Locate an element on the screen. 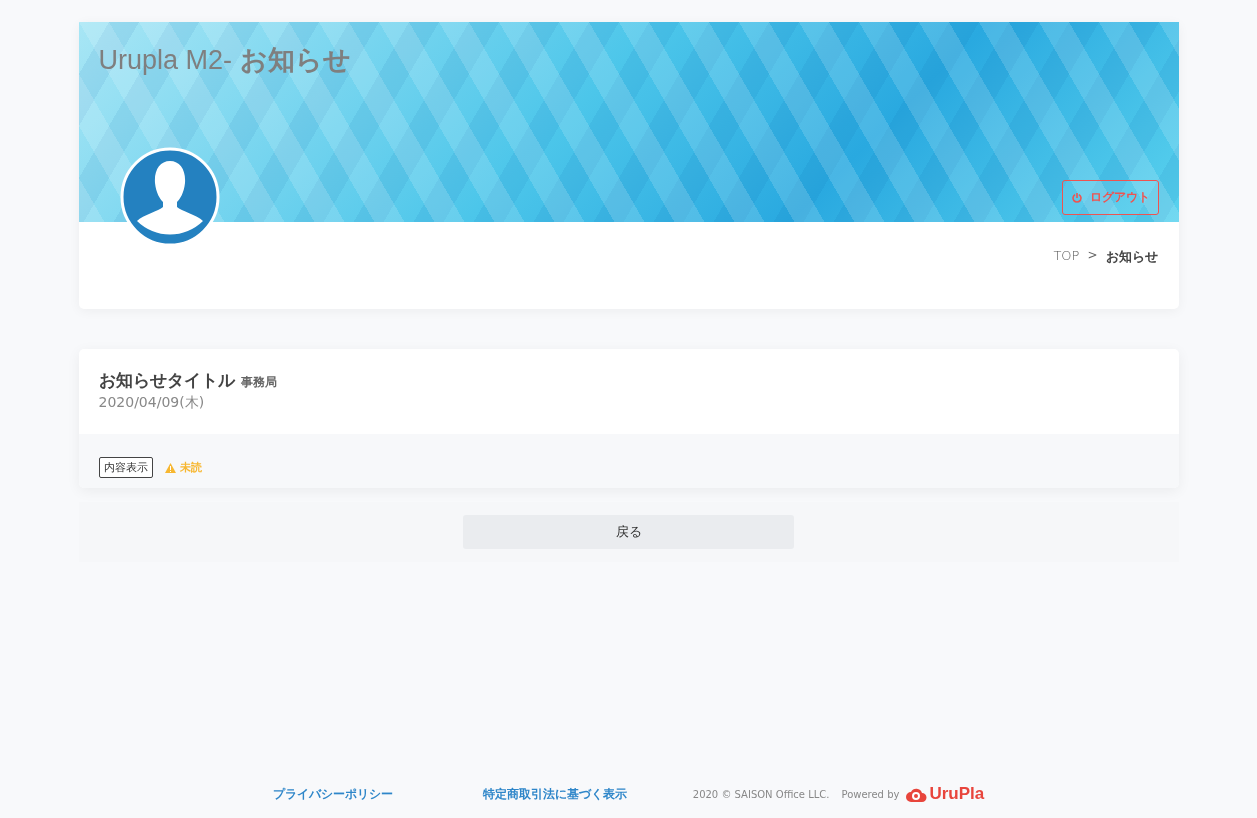 The image size is (1257, 818). warning-icon is located at coordinates (170, 467).